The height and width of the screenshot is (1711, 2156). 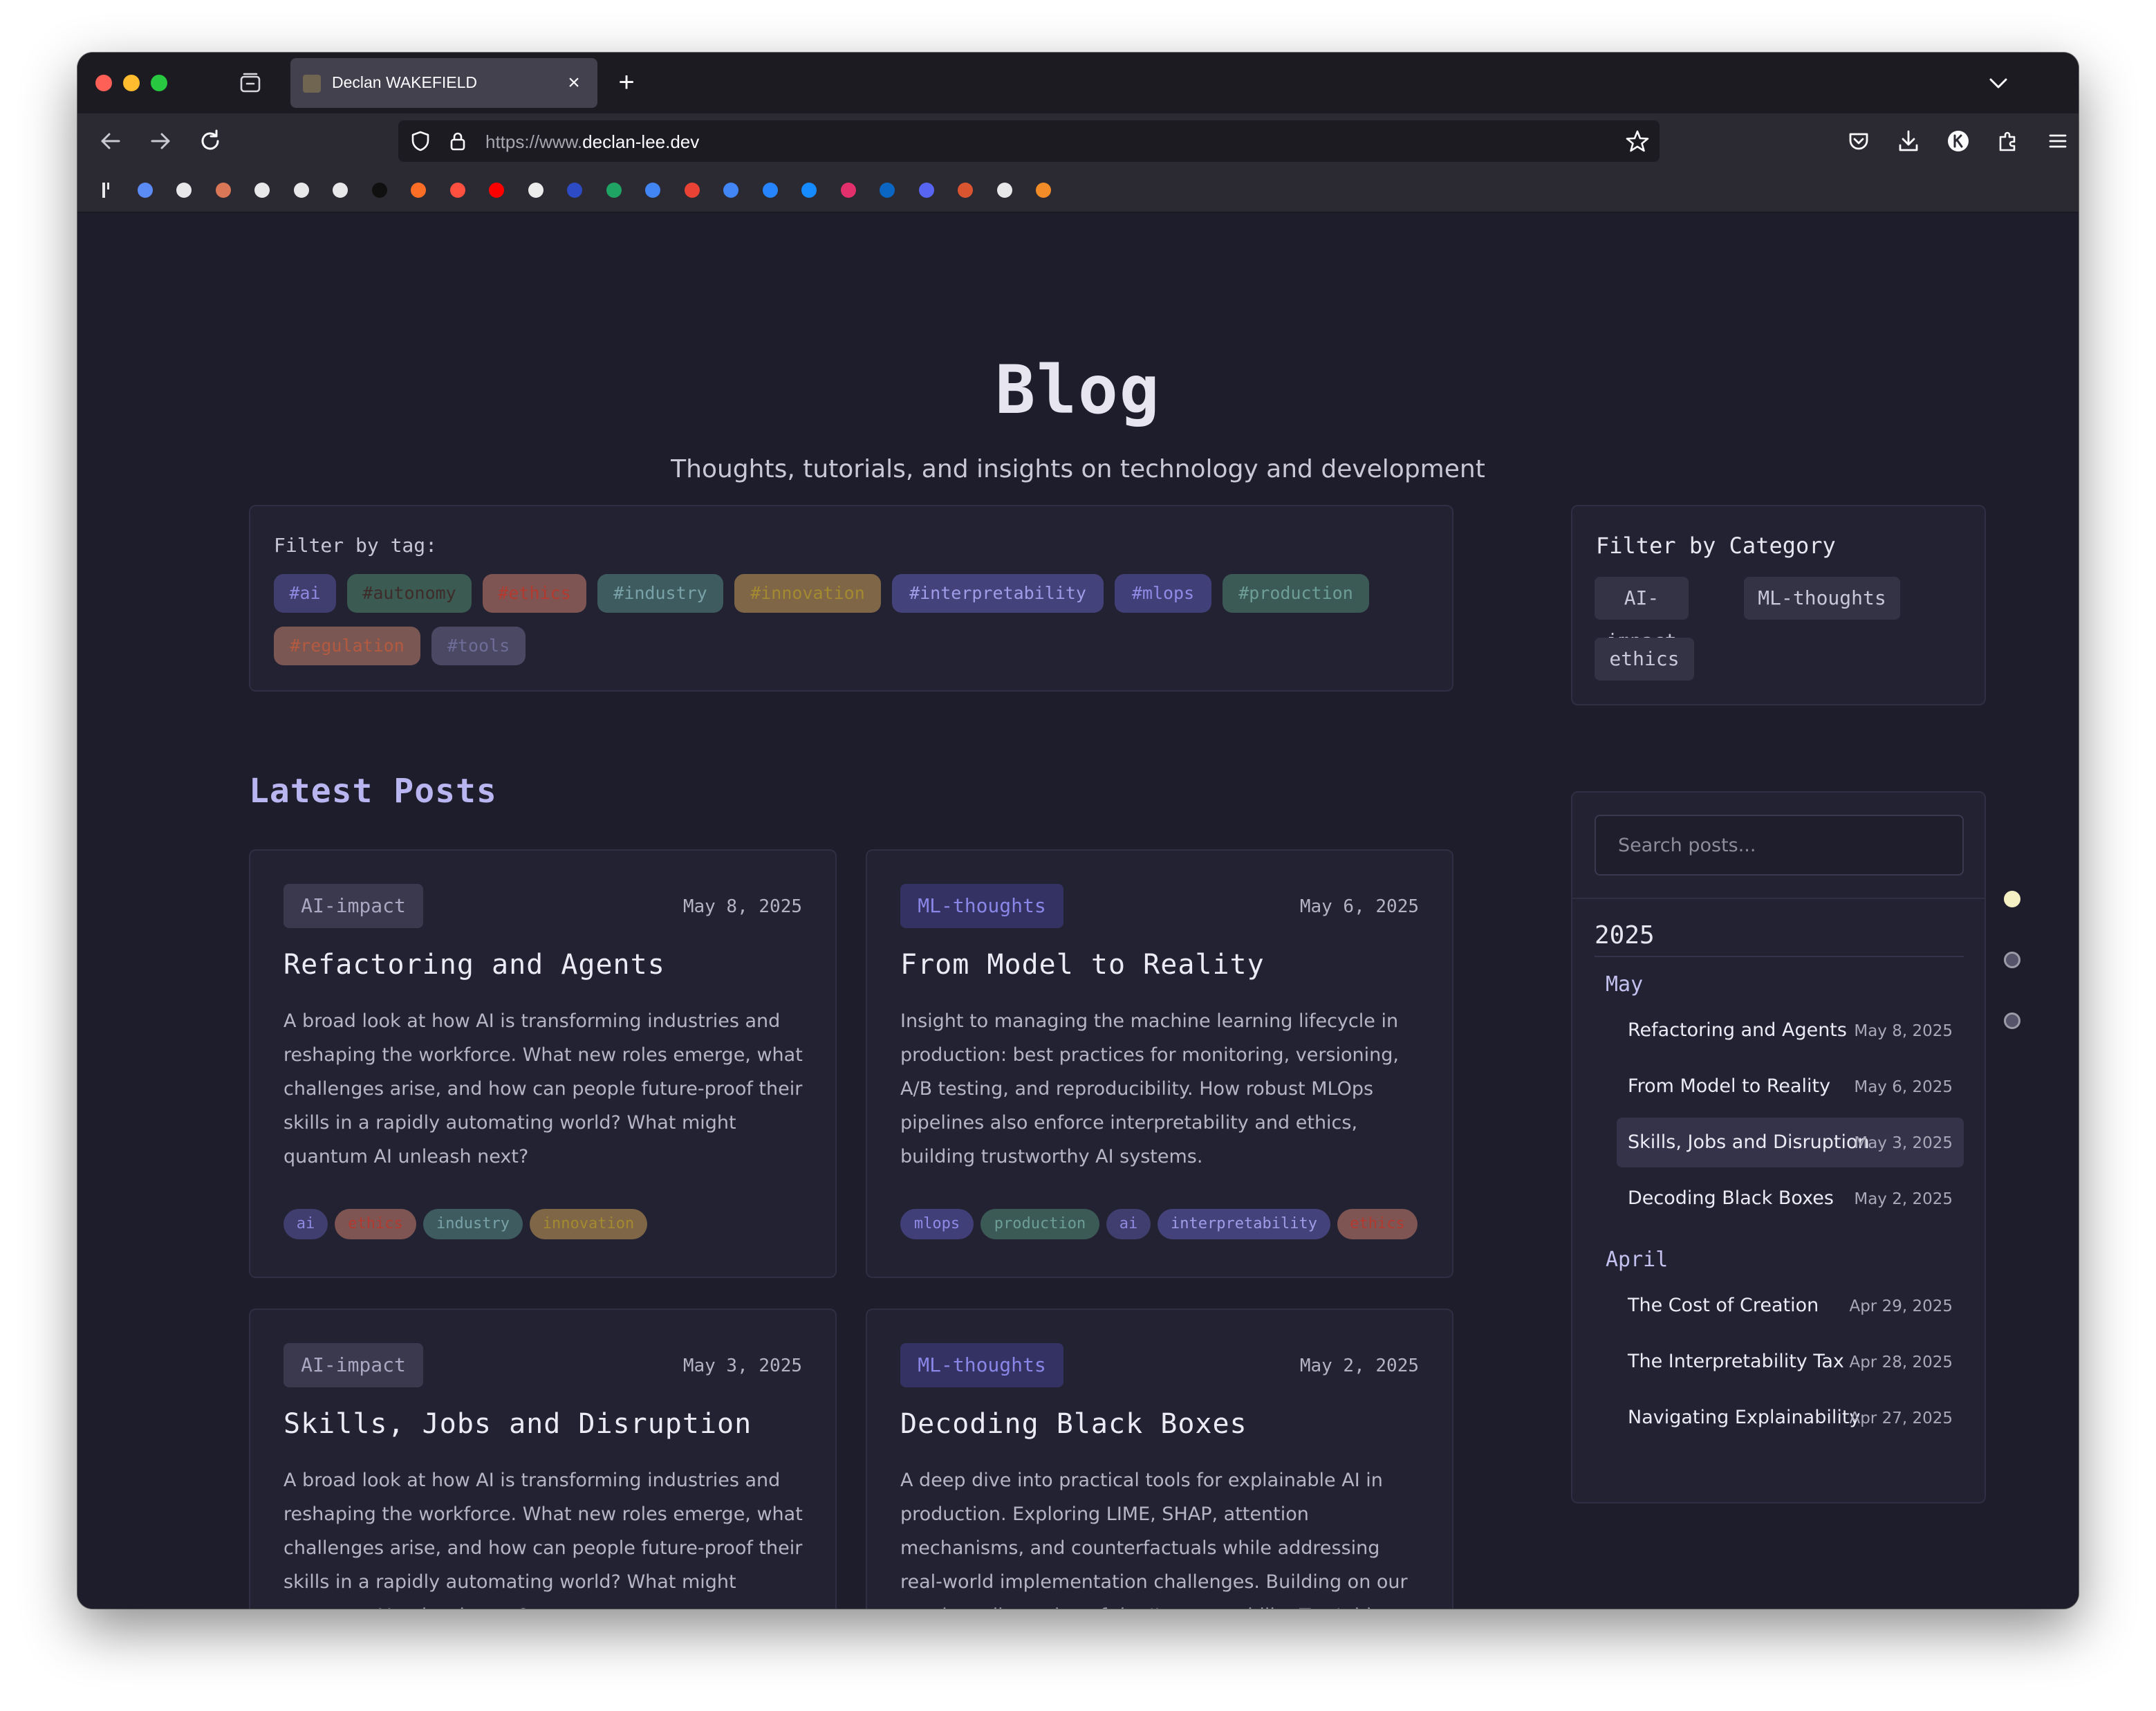 I want to click on tag-filter-ai: #ai, so click(x=305, y=593).